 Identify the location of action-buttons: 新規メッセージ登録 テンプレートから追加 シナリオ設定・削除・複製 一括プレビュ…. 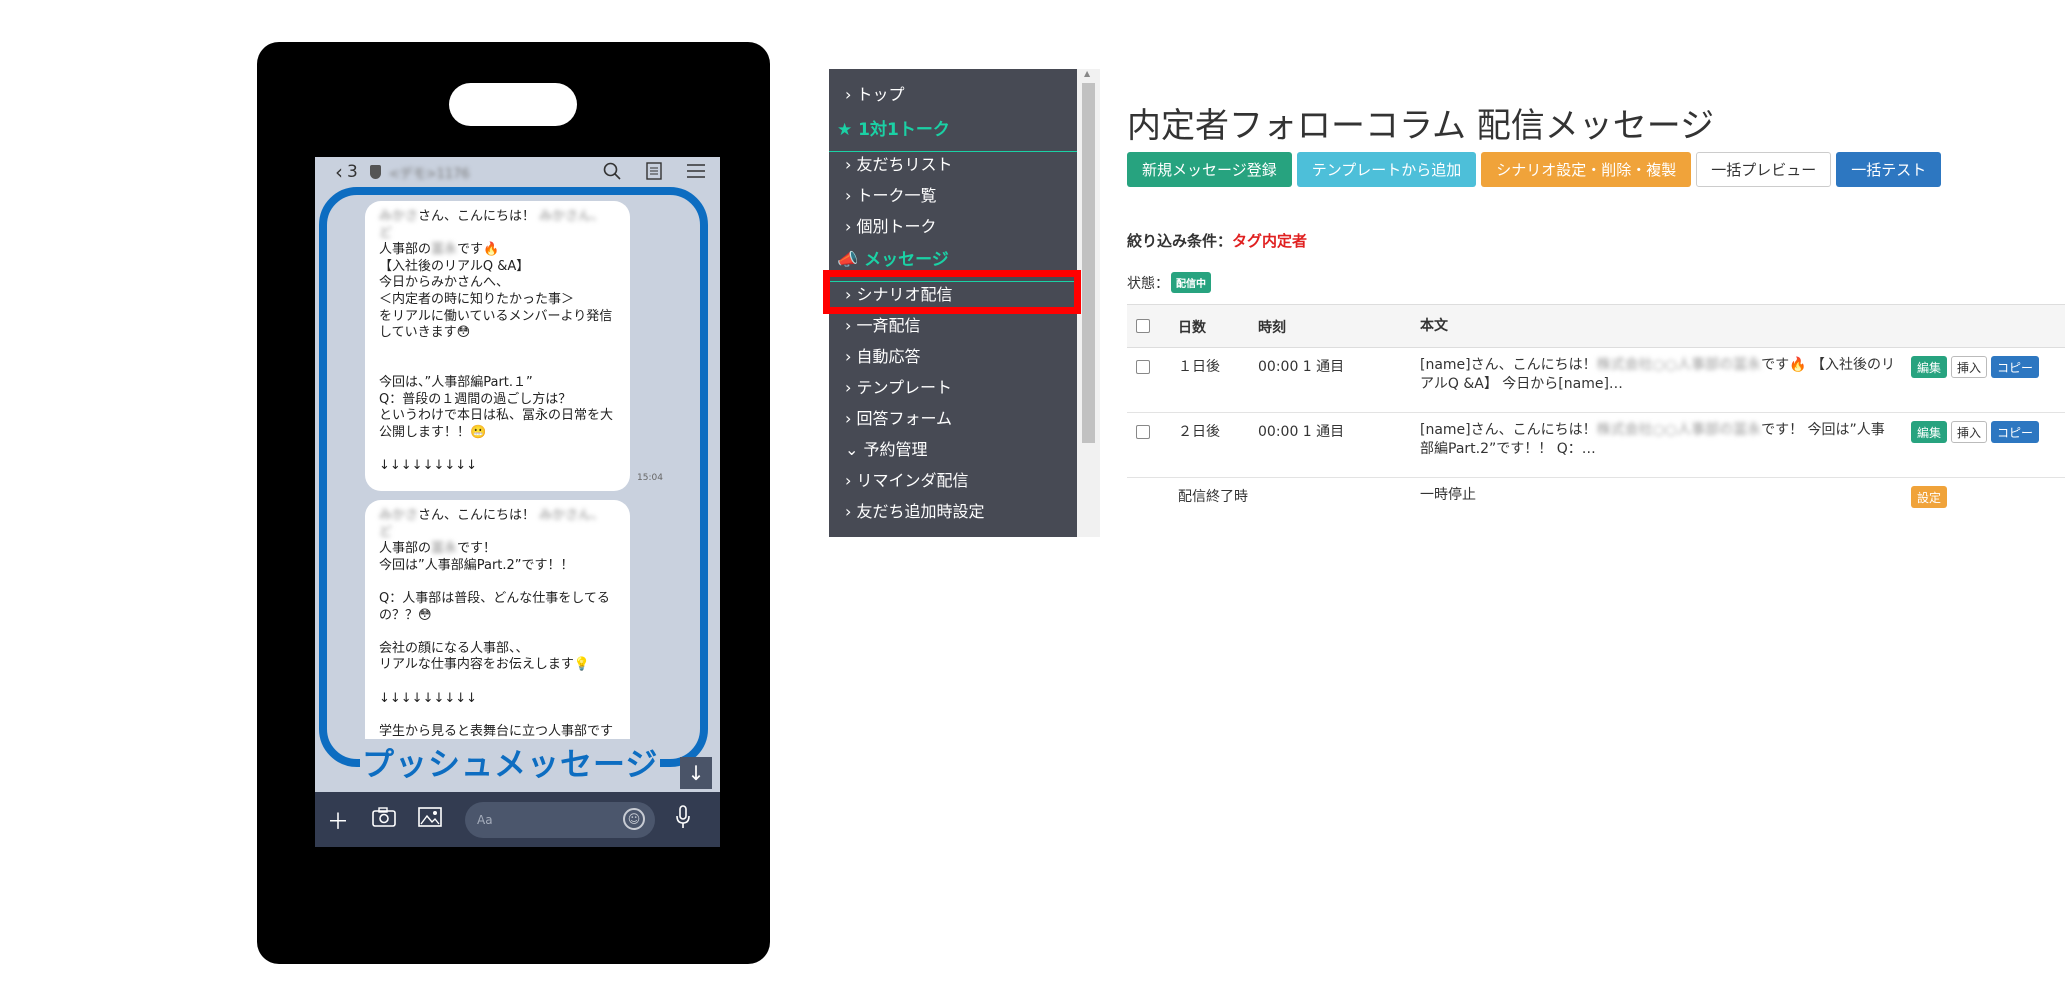
(1534, 169).